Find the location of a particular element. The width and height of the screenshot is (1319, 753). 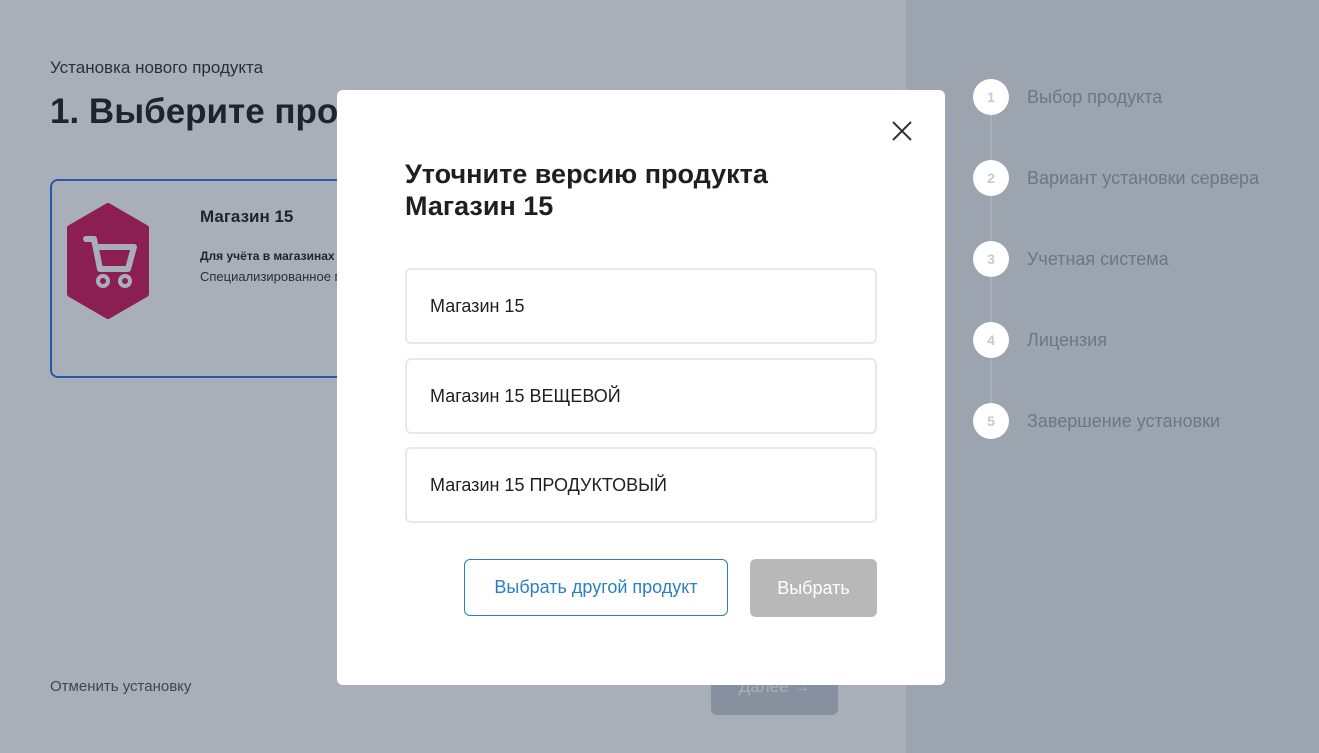

version-option-produktovy: Магазин 15 ПРОДУКТОВЫЙ is located at coordinates (641, 485).